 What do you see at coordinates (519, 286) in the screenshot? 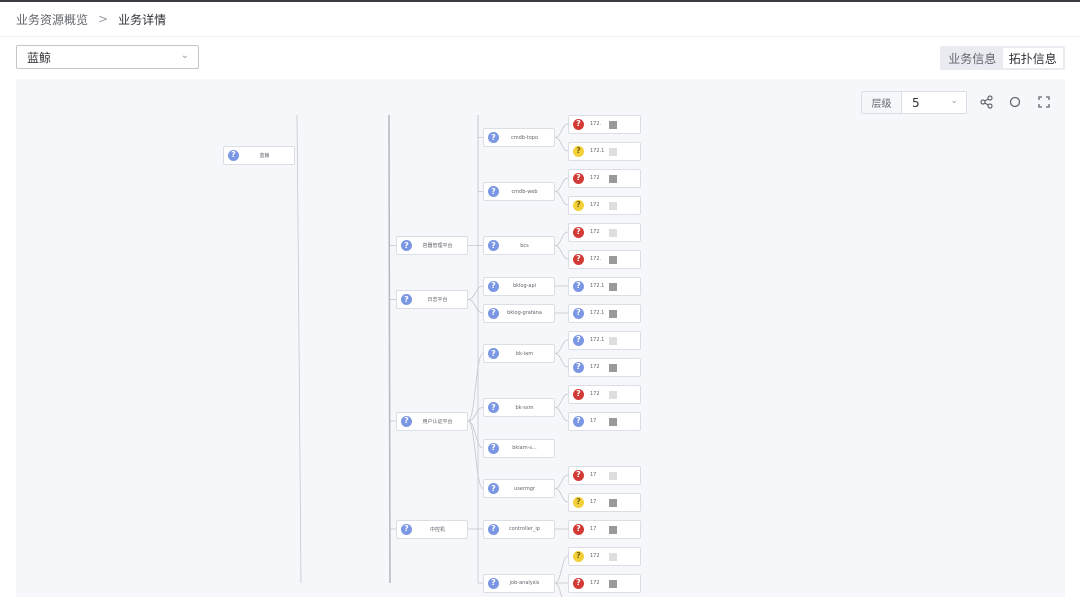
I see `topology-service-node: ? bklog-api` at bounding box center [519, 286].